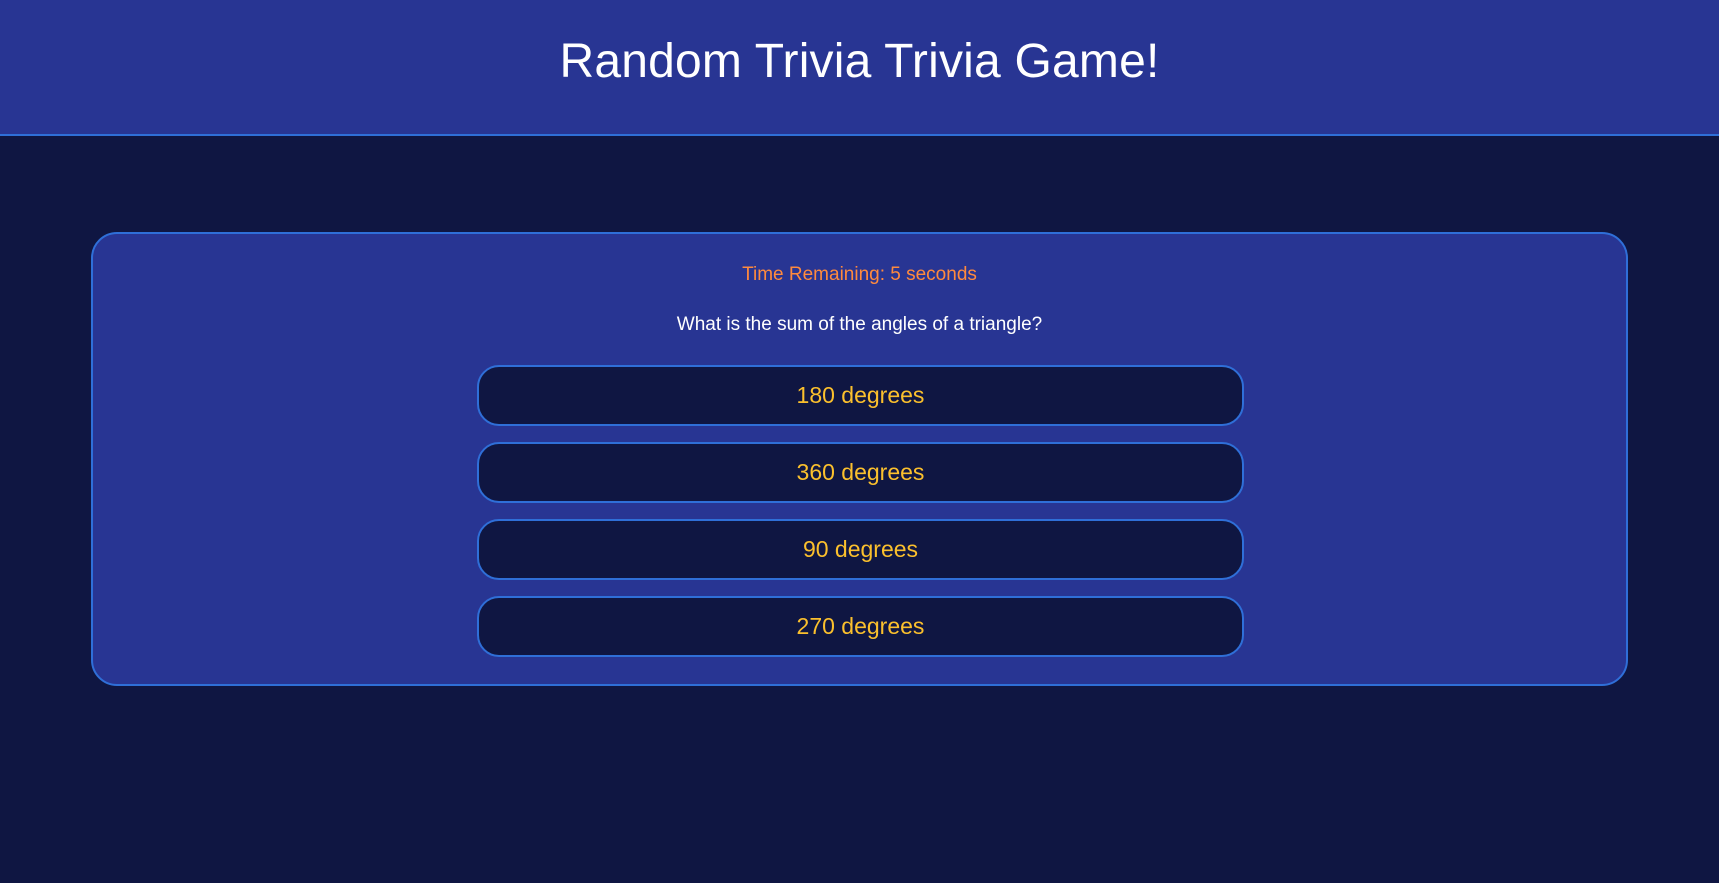 The image size is (1719, 883). Describe the element at coordinates (859, 61) in the screenshot. I see `page-title: Random Trivia Trivia Game!` at that location.